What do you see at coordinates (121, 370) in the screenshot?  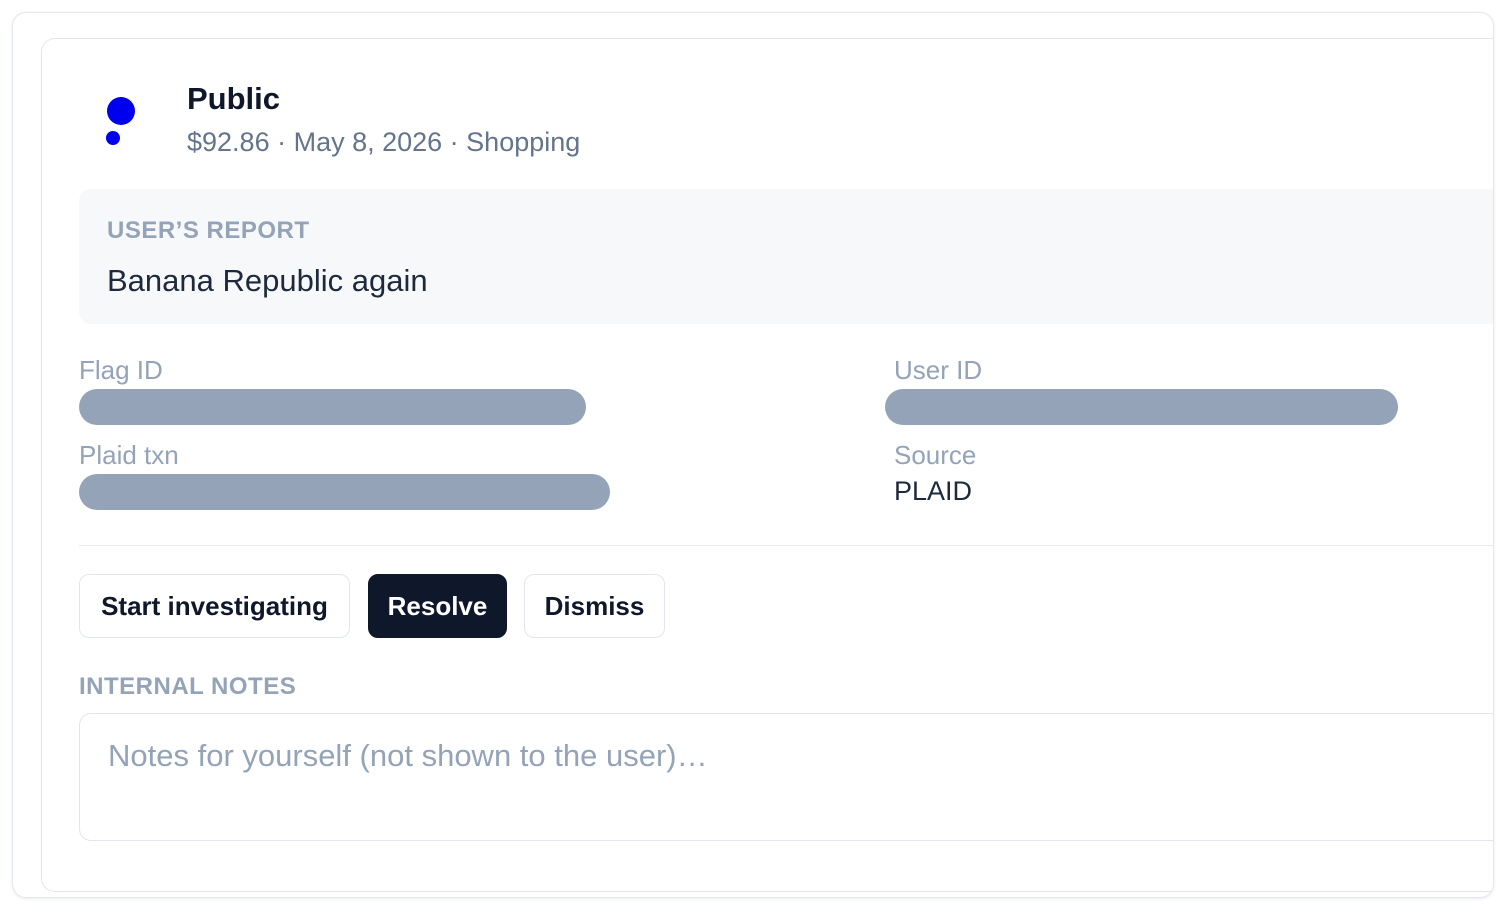 I see `flag-id-label: Flag ID` at bounding box center [121, 370].